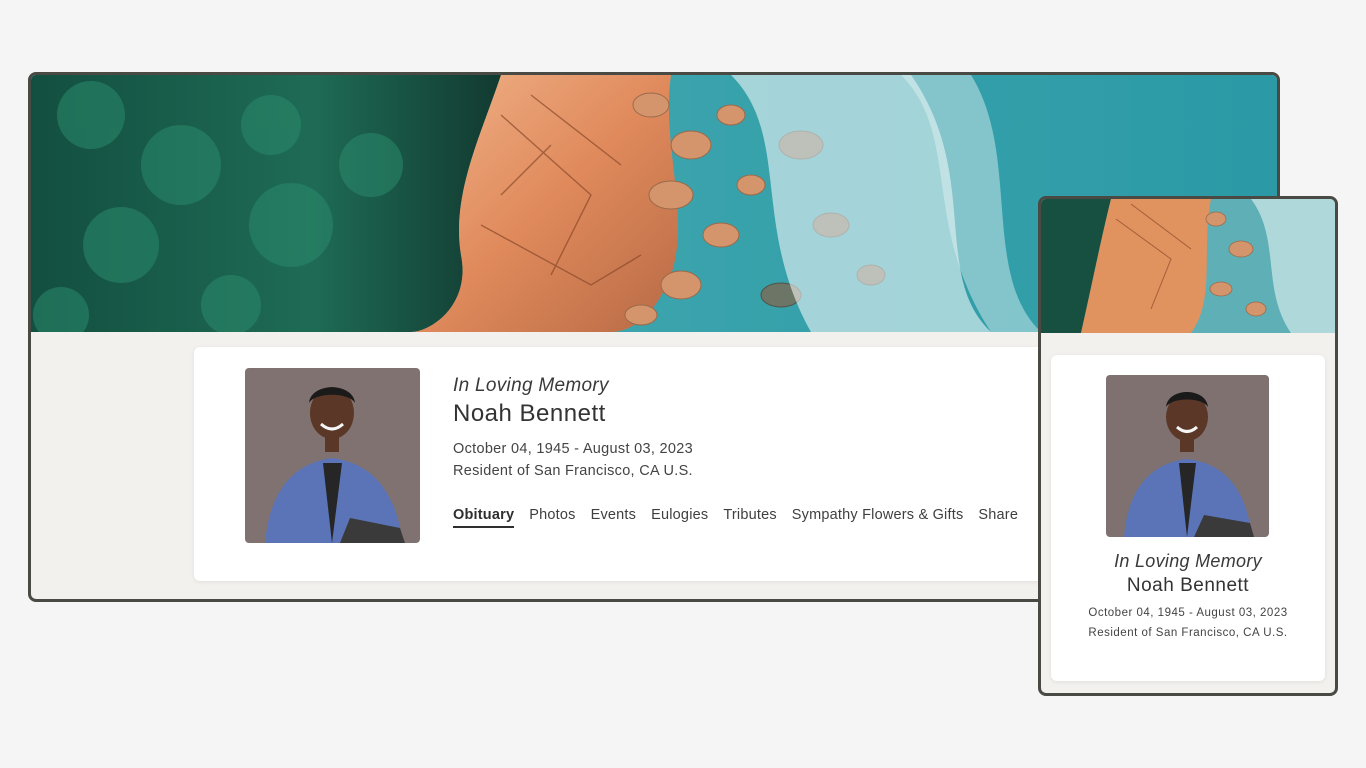 This screenshot has height=768, width=1366. Describe the element at coordinates (1188, 585) in the screenshot. I see `mobile-deceased-name: Noah Bennett` at that location.